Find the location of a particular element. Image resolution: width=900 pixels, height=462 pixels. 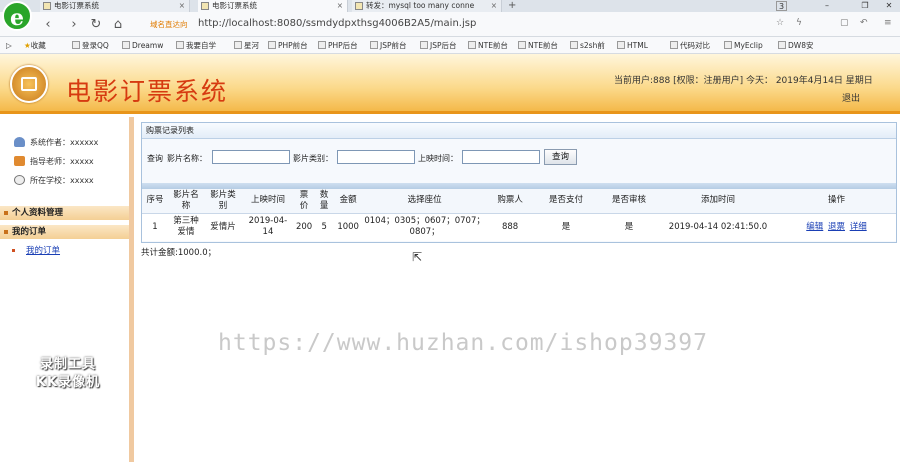

cell-amount: 1000 is located at coordinates (348, 227).